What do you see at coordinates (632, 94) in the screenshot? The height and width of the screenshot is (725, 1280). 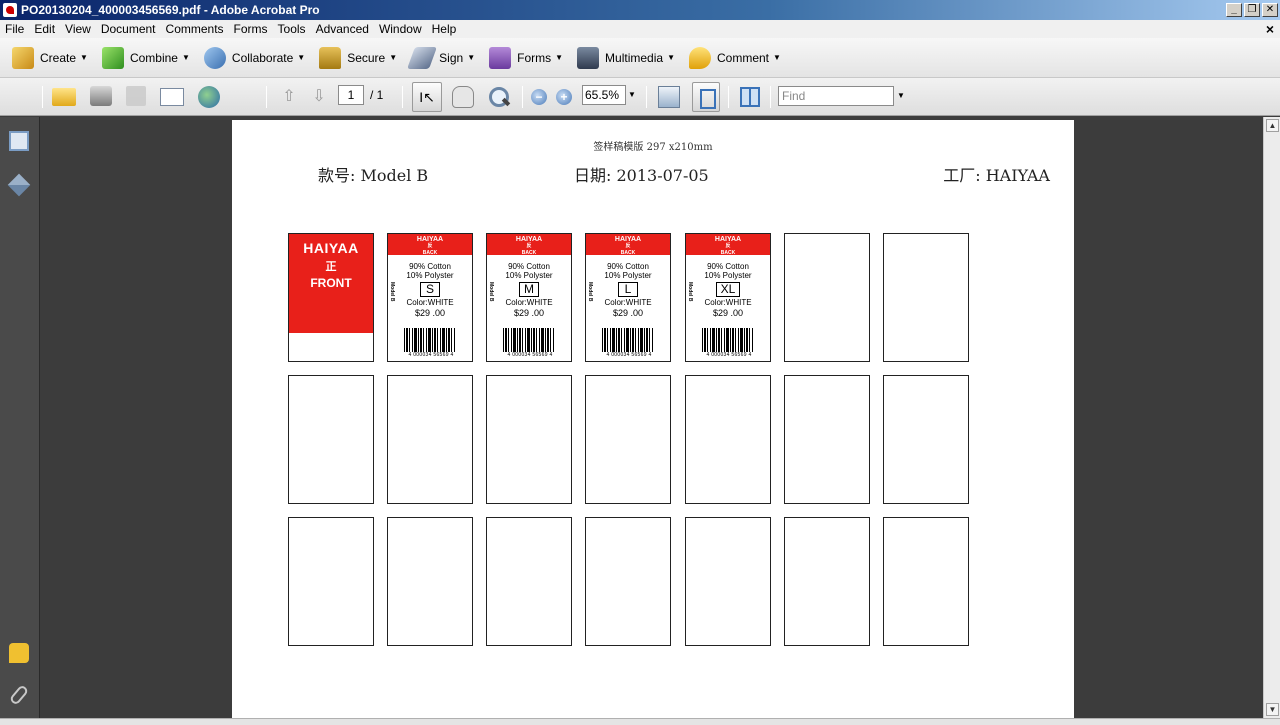 I see `zoom-dropdown-chevron-icon: ▼` at bounding box center [632, 94].